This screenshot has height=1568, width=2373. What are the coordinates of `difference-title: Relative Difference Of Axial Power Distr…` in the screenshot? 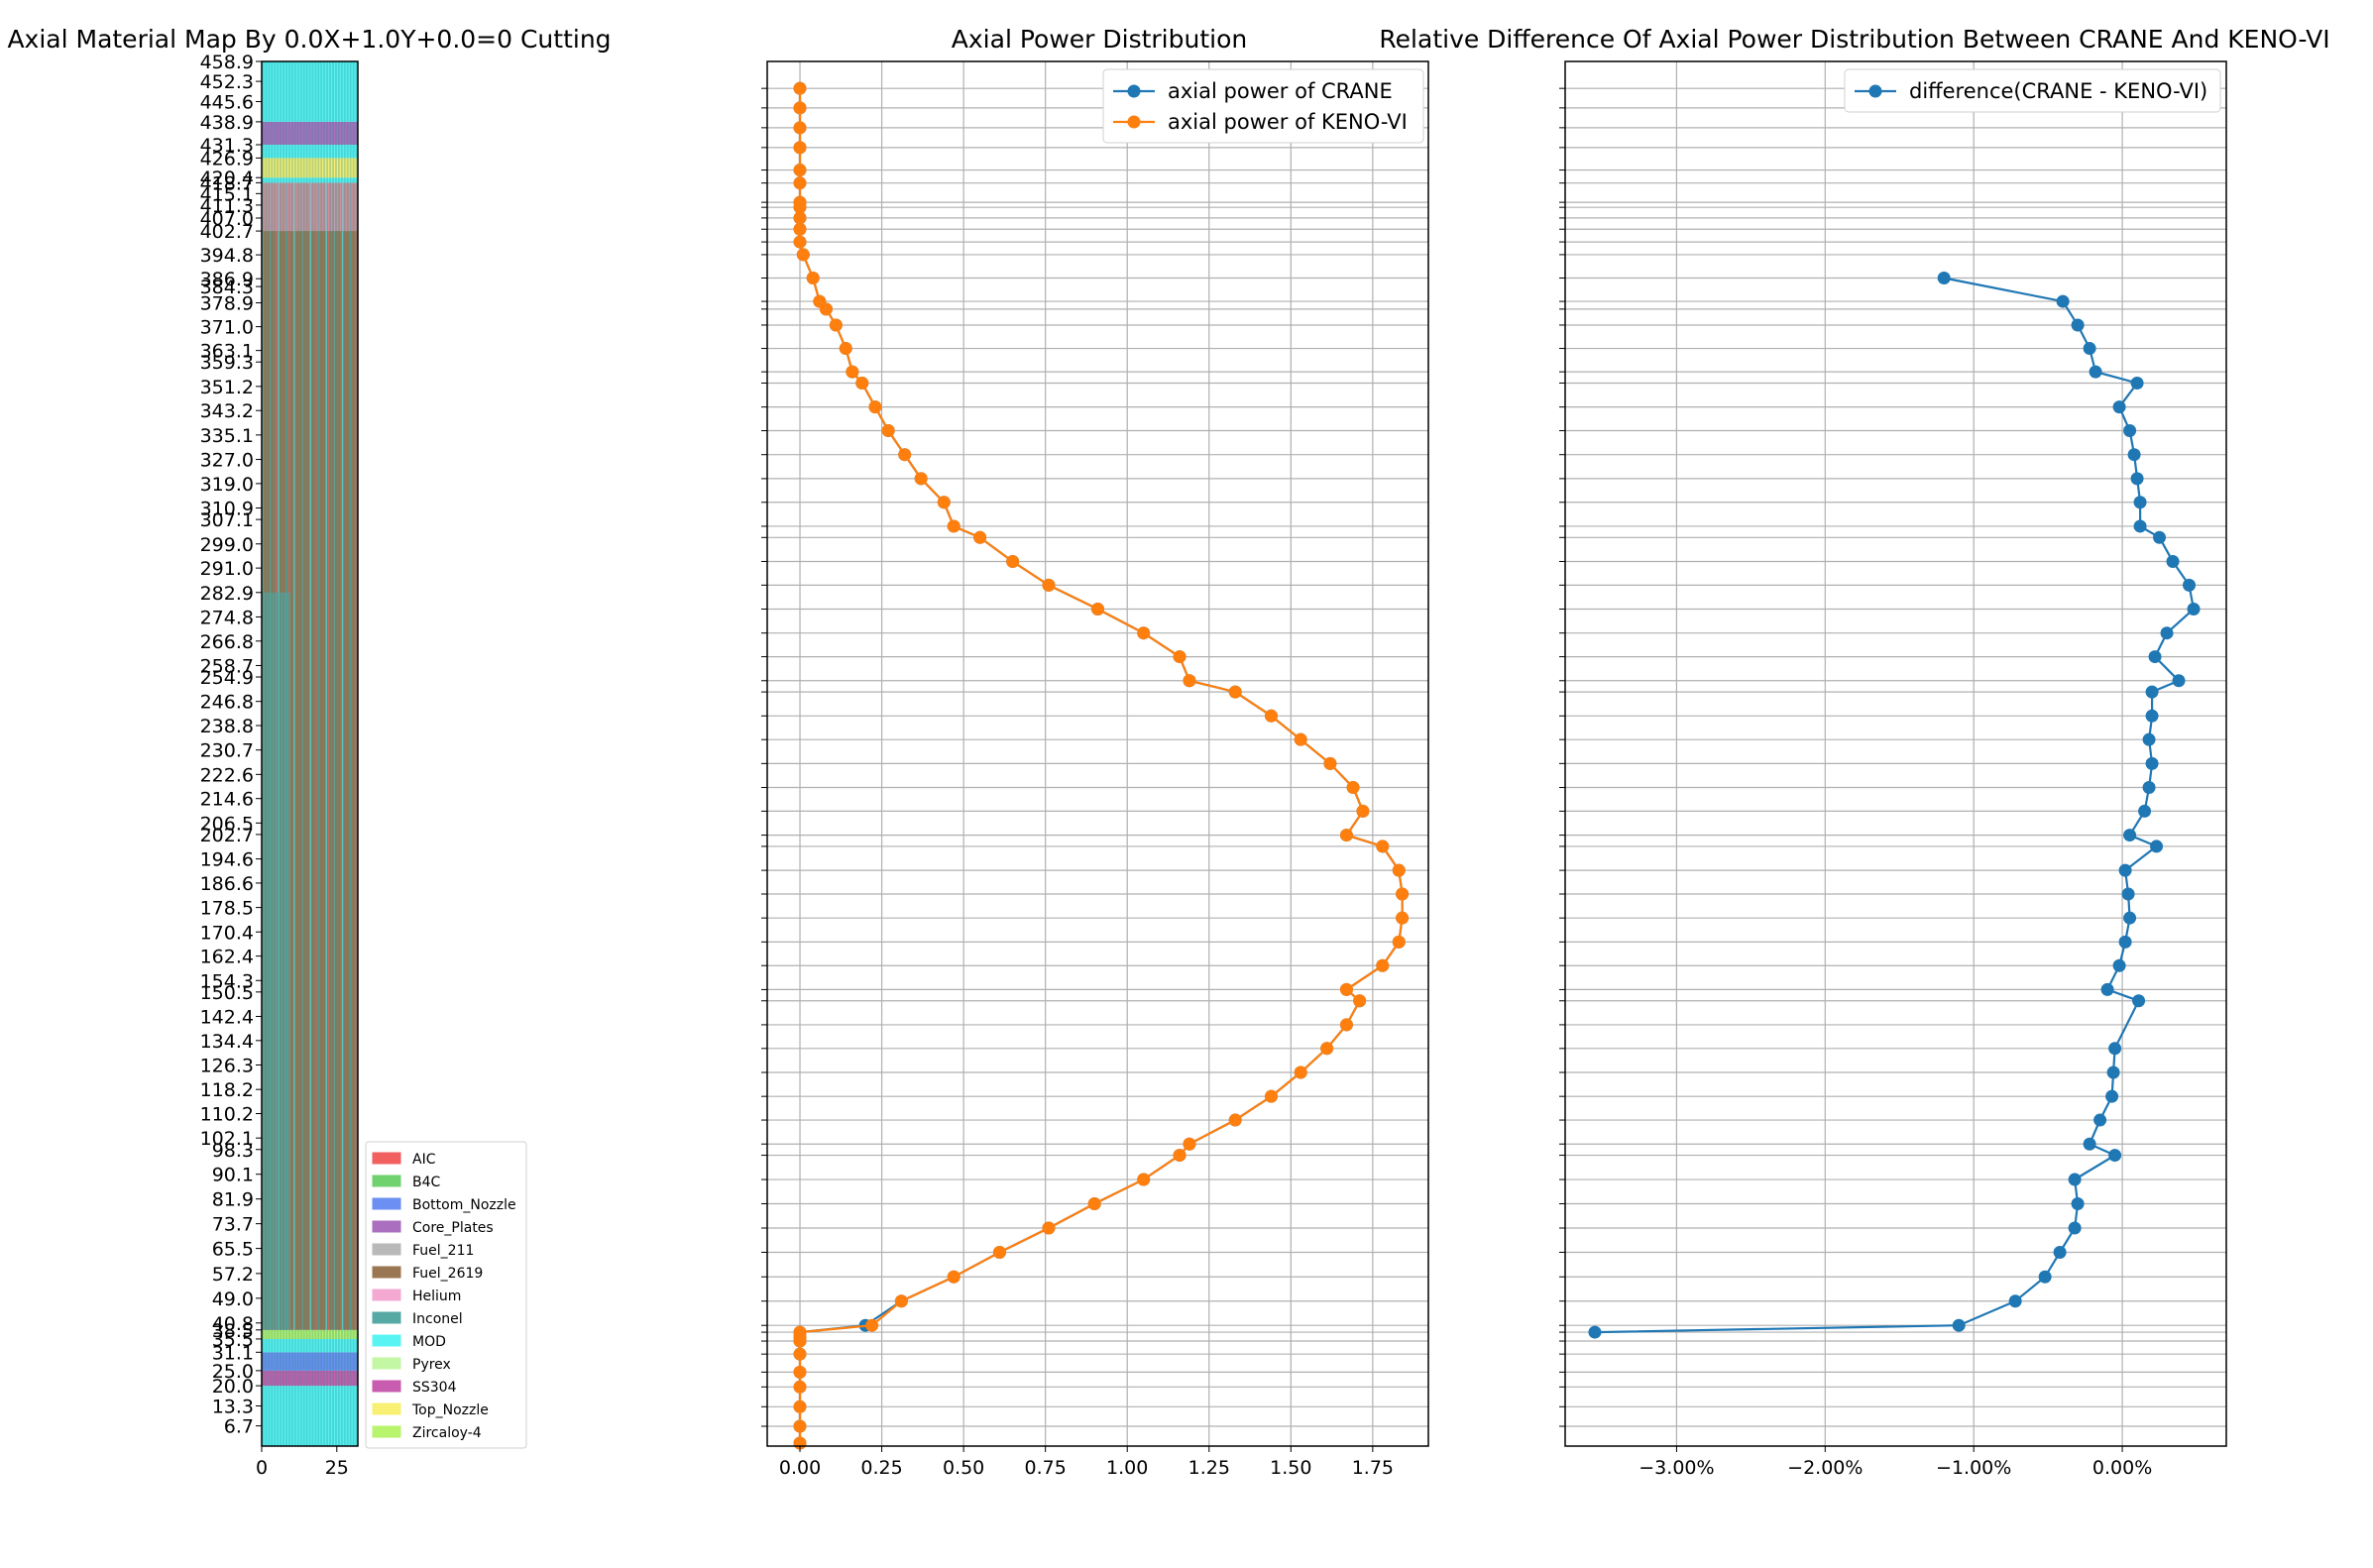 It's located at (1854, 39).